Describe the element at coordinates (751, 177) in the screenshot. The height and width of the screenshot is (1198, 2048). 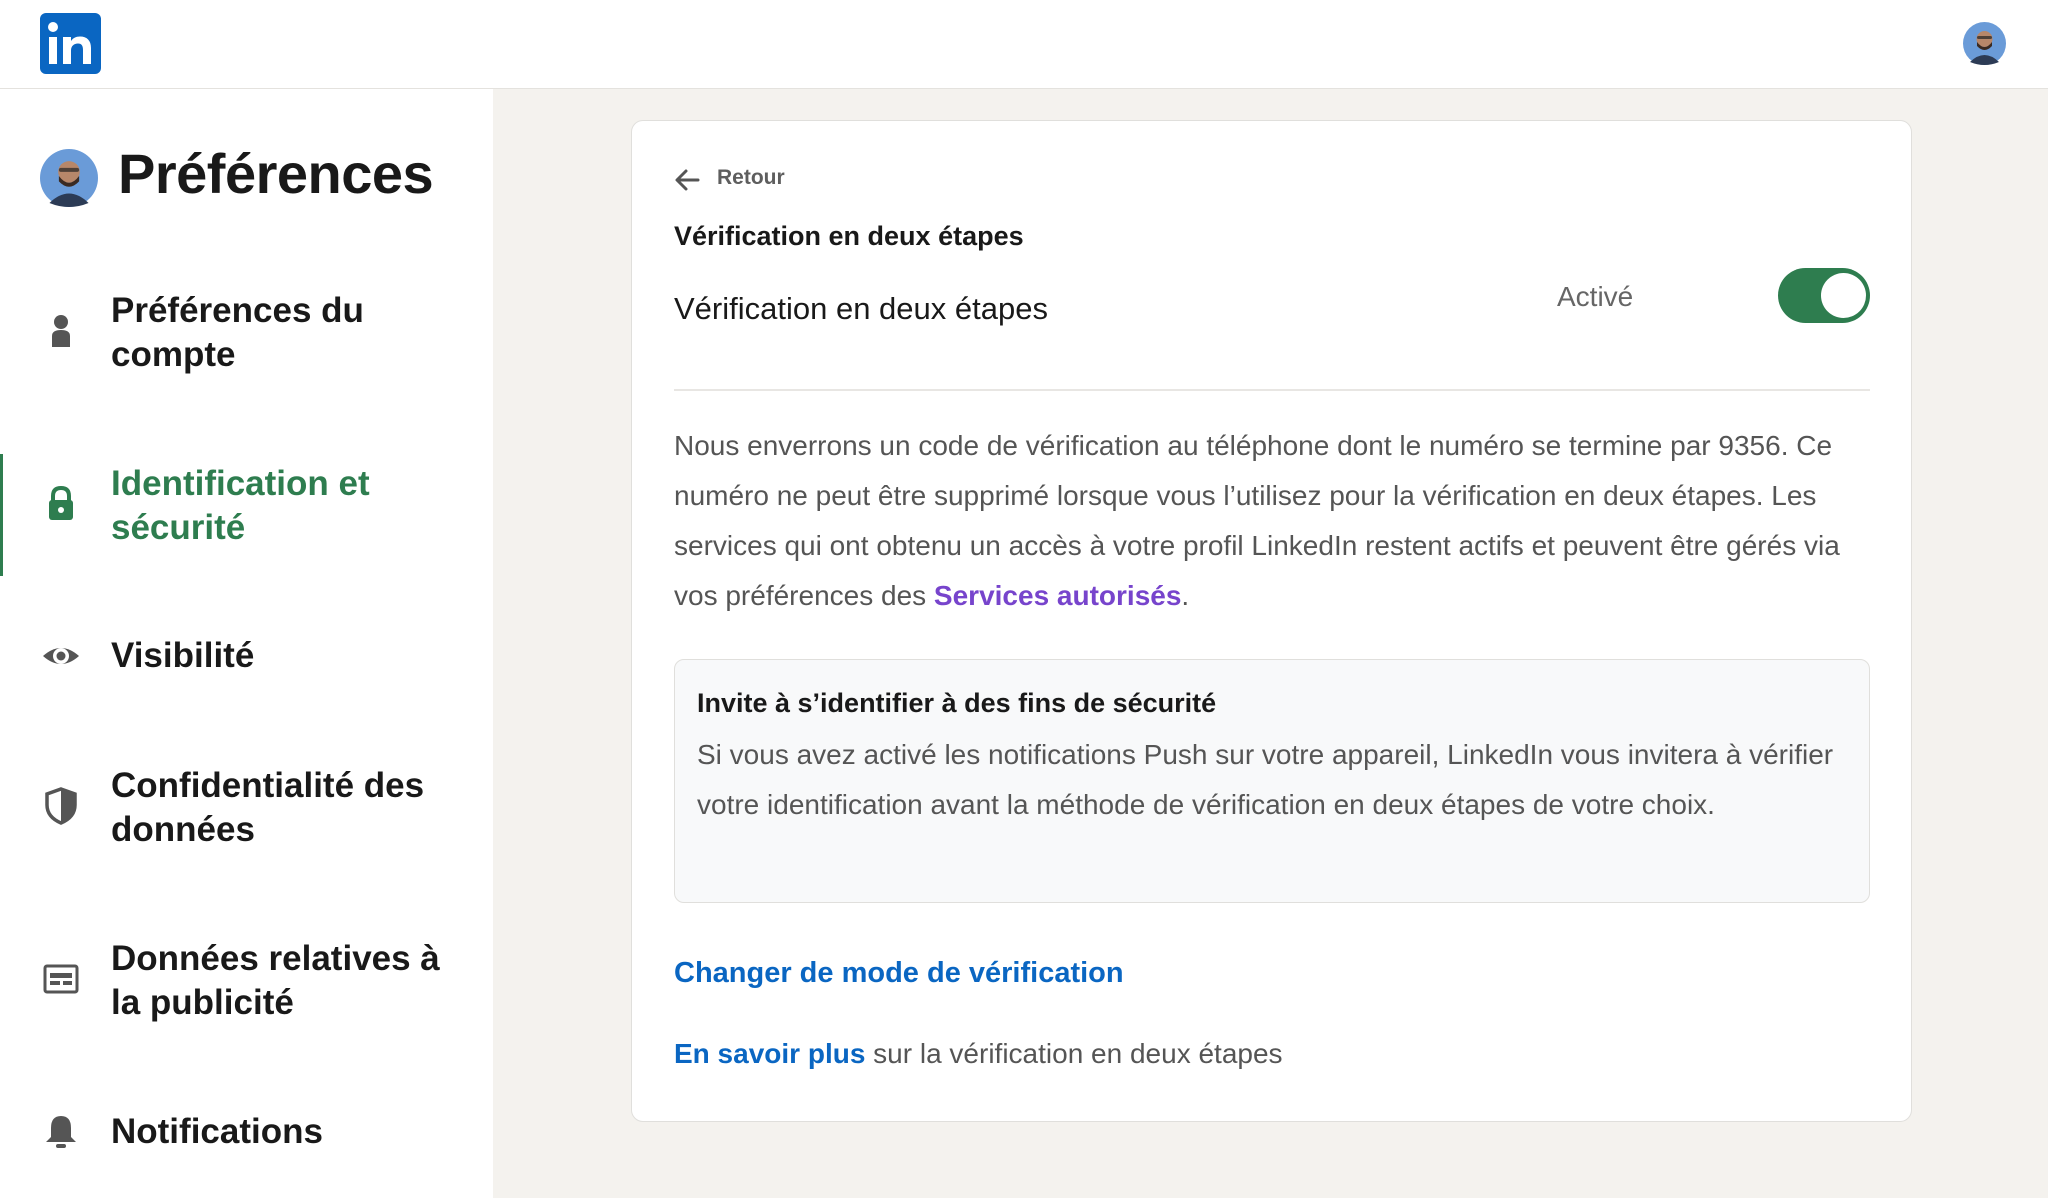
I see `back-label: Retour` at that location.